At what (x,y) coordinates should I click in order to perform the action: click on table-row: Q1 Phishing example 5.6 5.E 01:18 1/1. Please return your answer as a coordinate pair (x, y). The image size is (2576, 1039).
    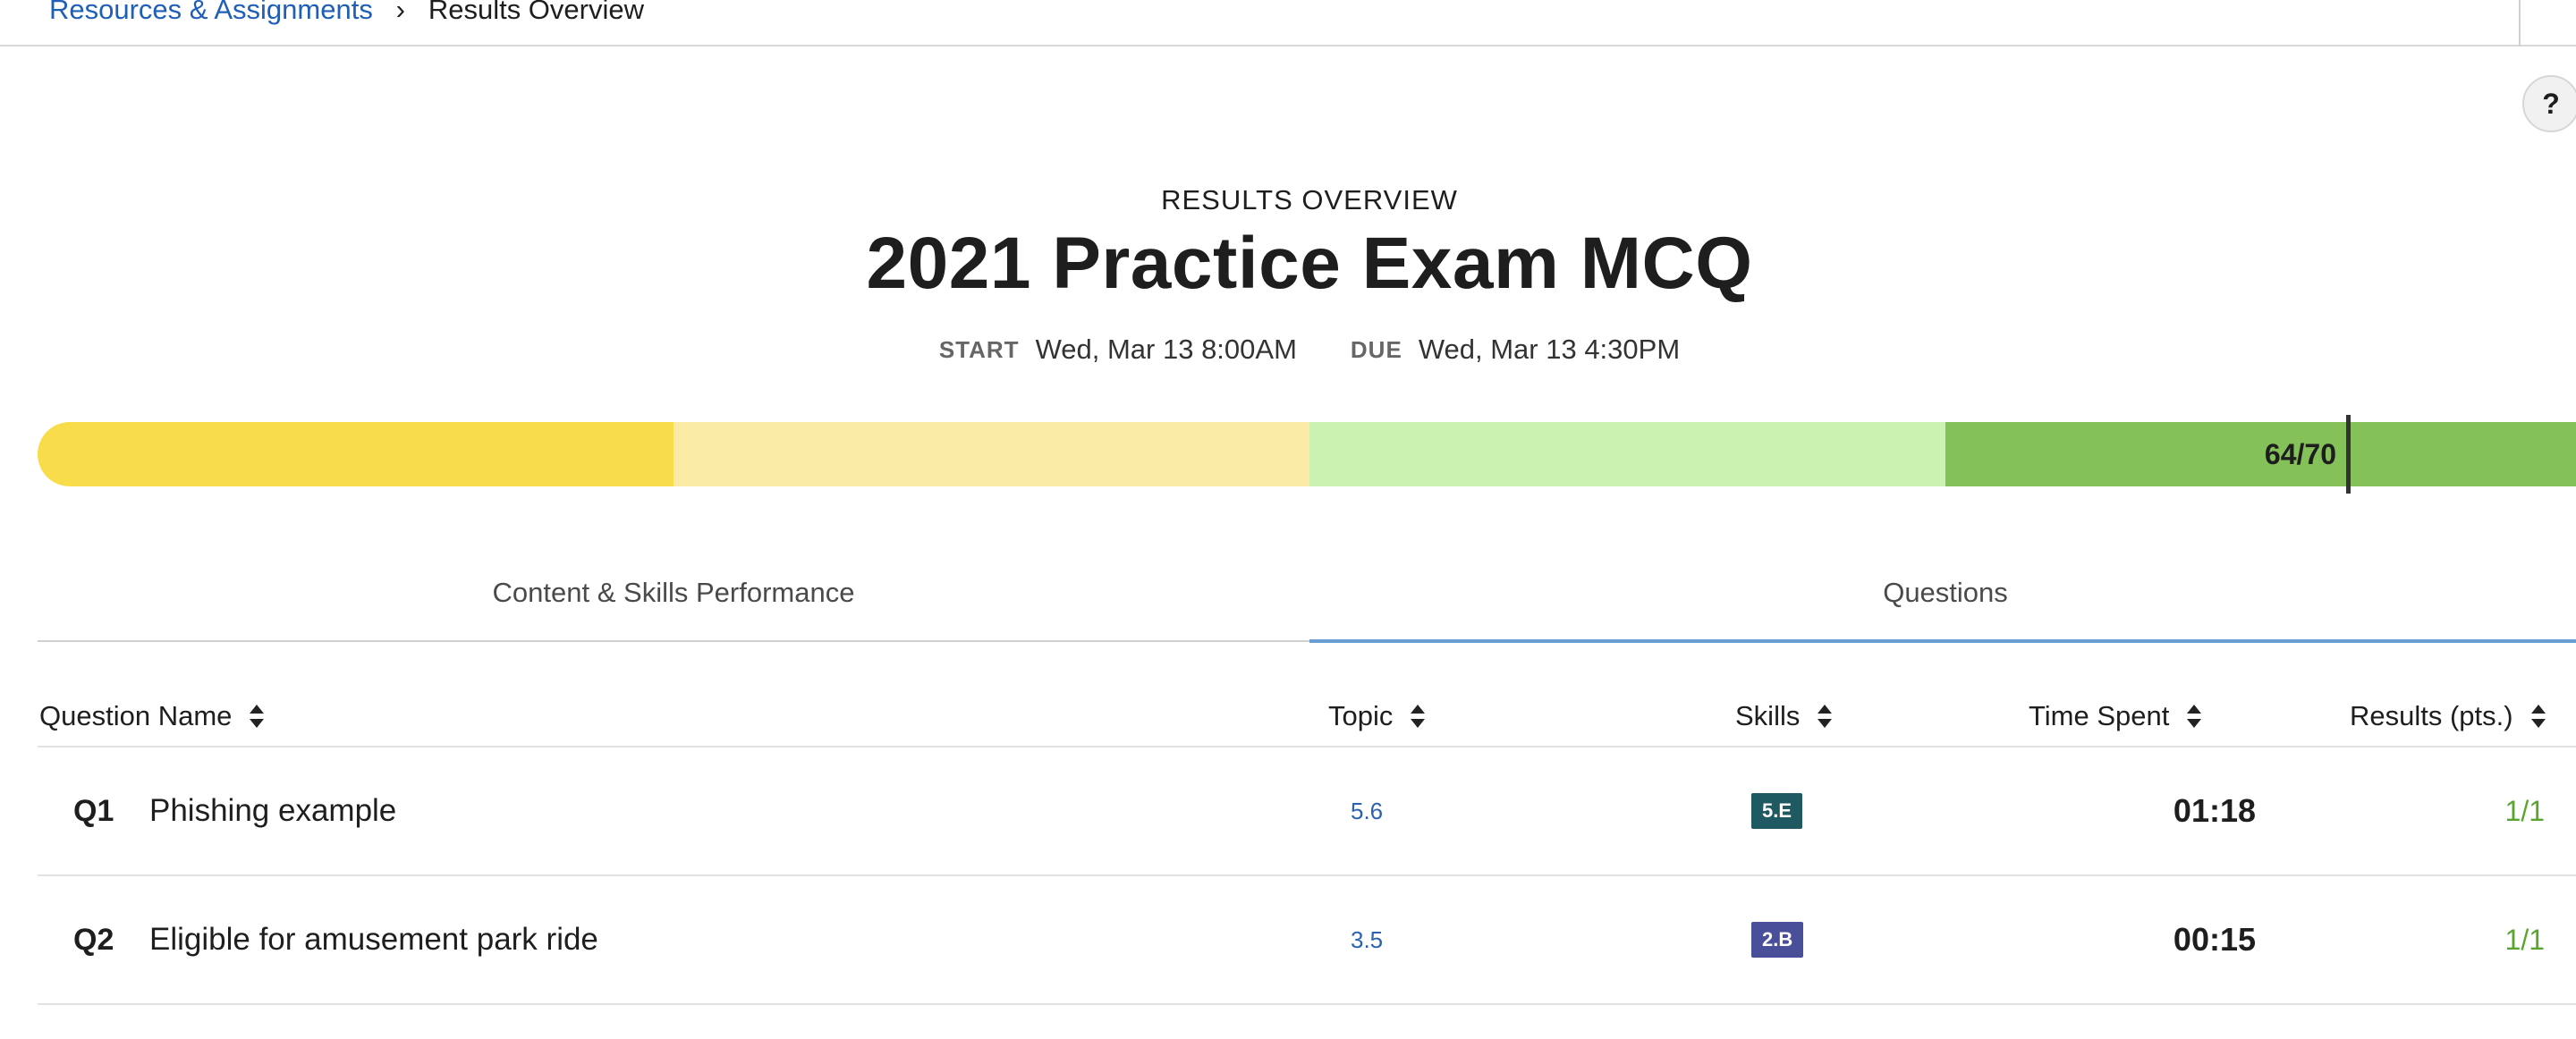
    Looking at the image, I should click on (1307, 812).